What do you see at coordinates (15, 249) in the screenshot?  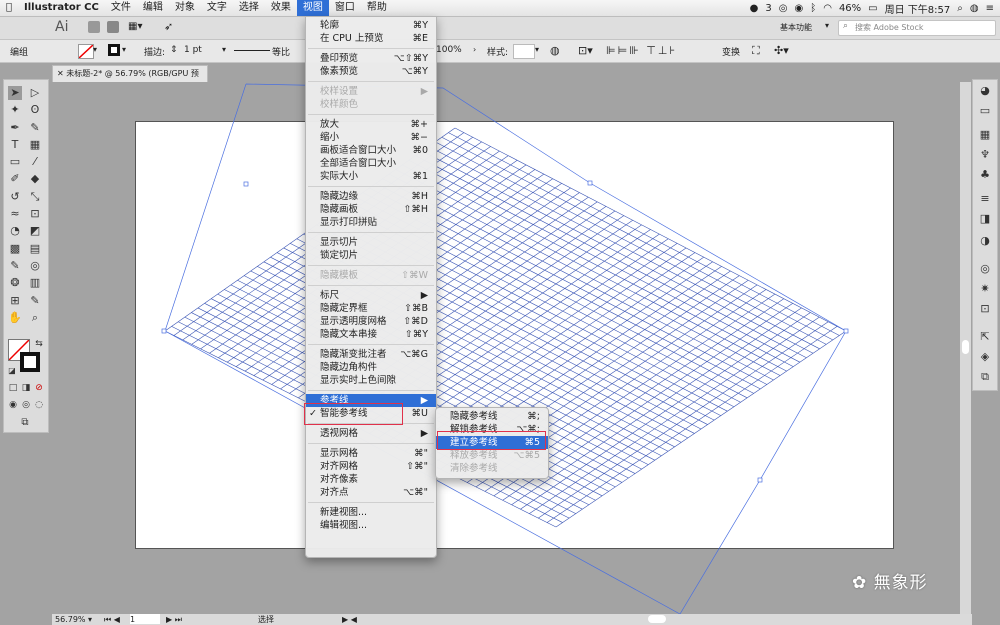 I see `mesh-tool-icon: ▩` at bounding box center [15, 249].